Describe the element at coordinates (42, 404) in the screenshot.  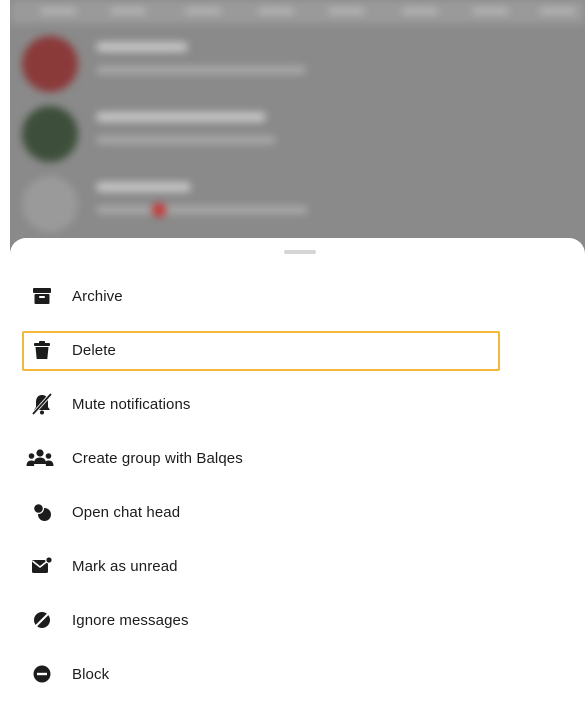
I see `bell-off-icon` at that location.